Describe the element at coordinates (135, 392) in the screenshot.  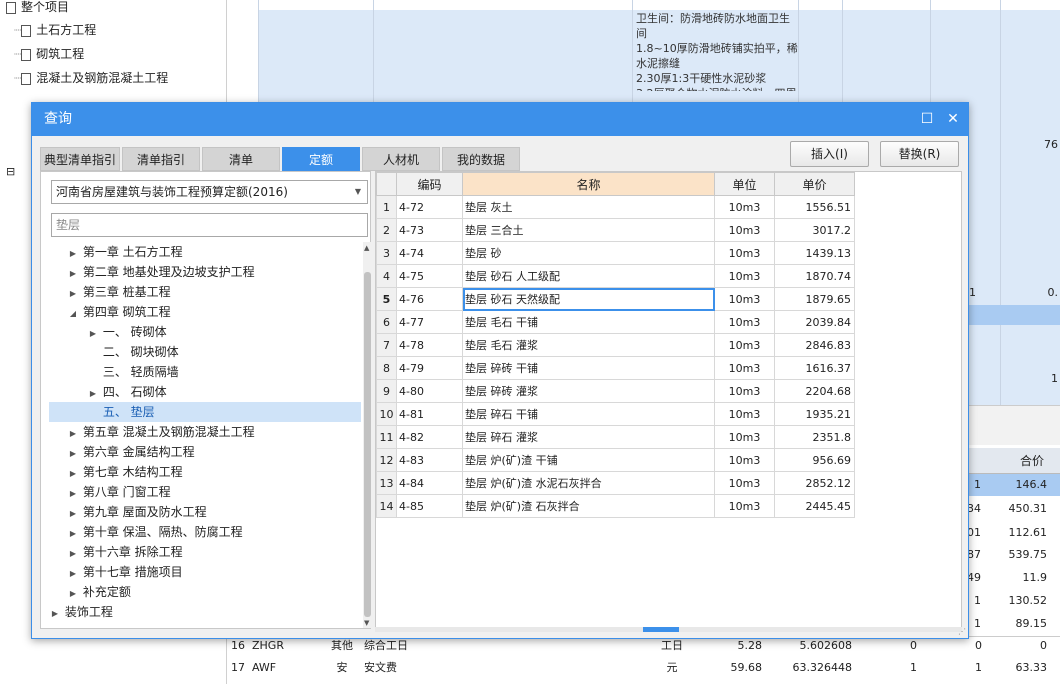
I see `tree-node-label: 四、 石砌体` at that location.